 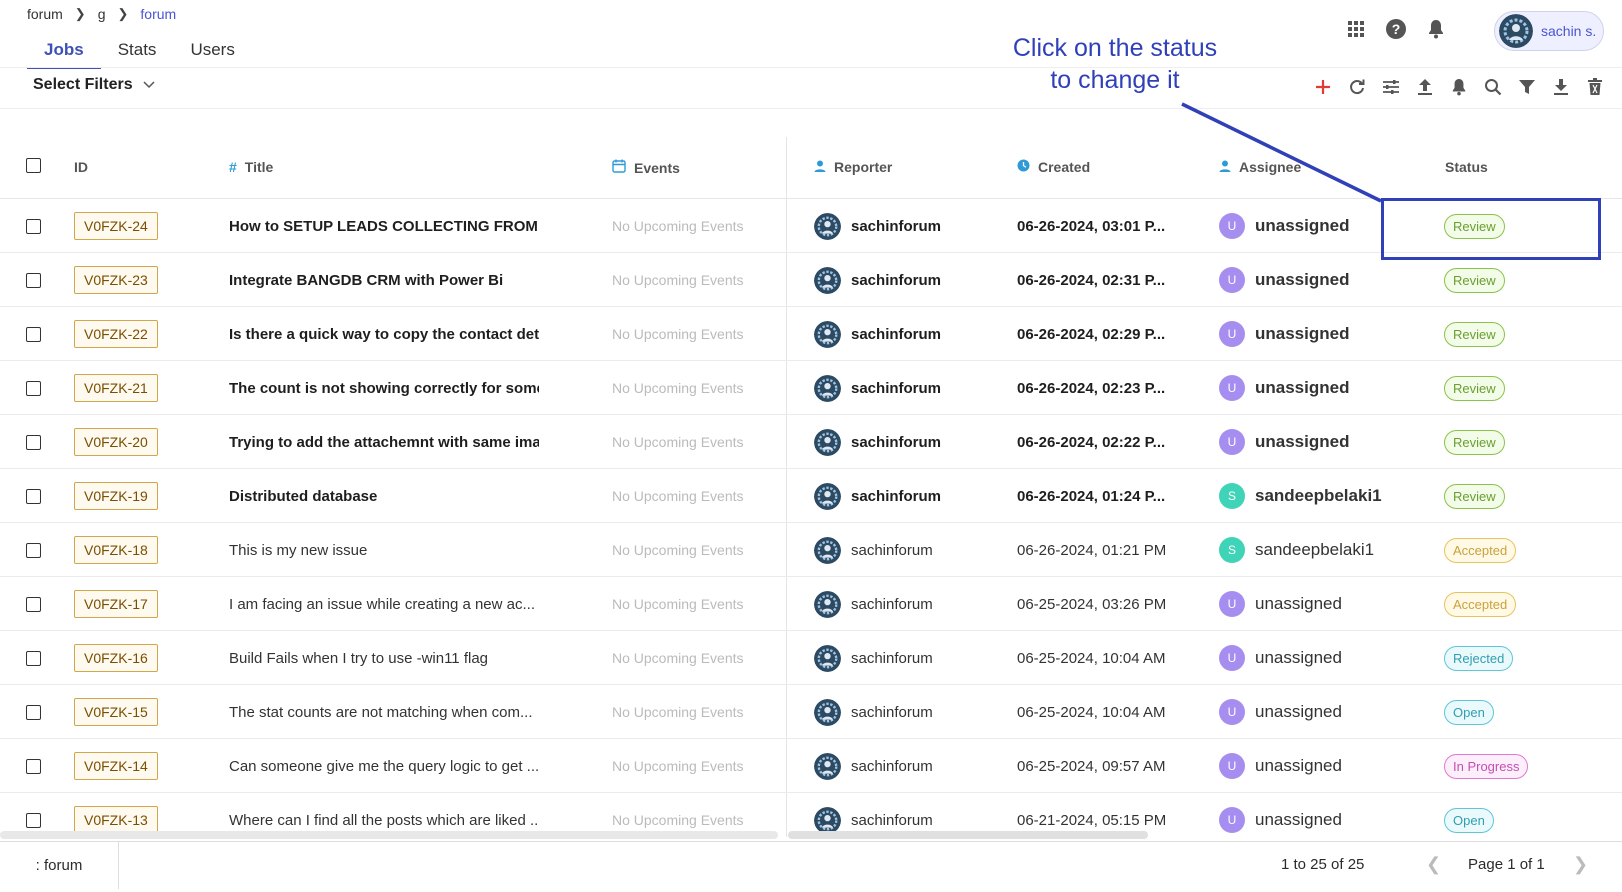 I want to click on job-id-tag: V0FZK-24, so click(x=116, y=226).